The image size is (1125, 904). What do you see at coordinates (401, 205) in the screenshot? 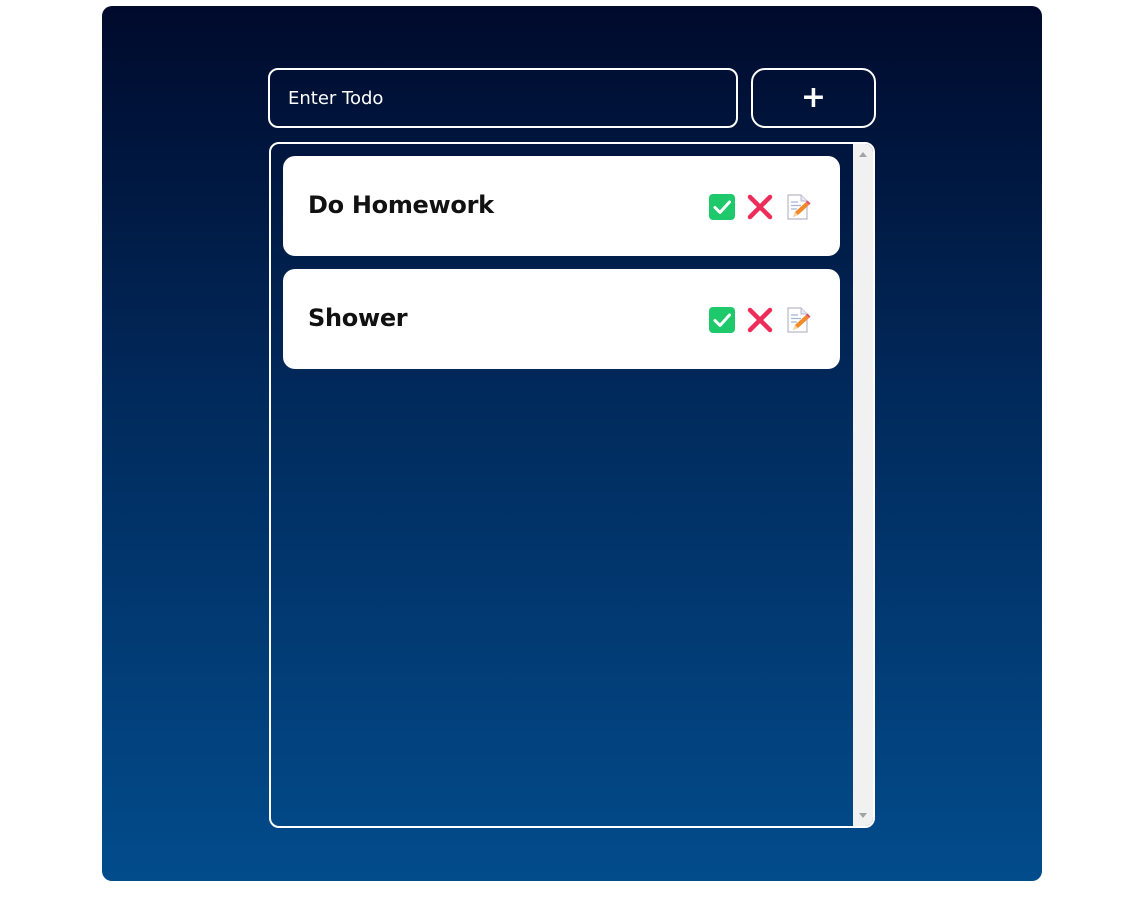
I see `todo-text: Do Homework` at bounding box center [401, 205].